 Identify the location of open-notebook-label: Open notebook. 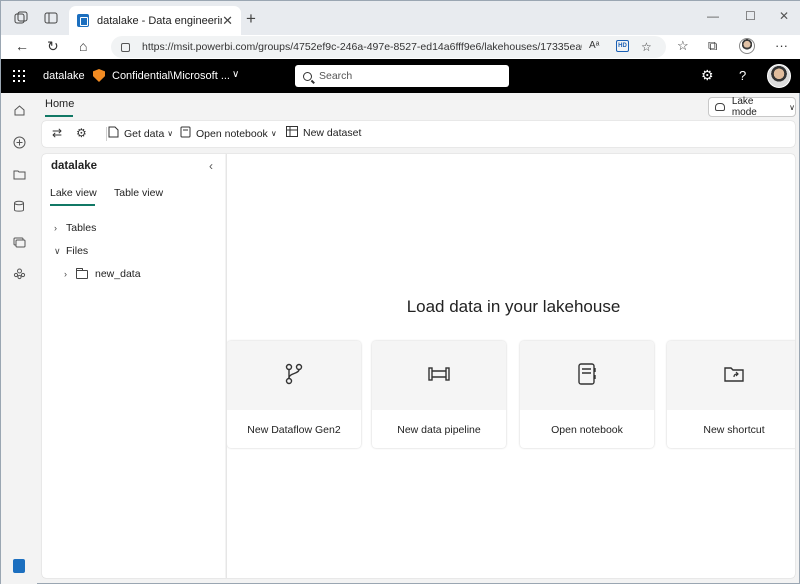
(232, 133).